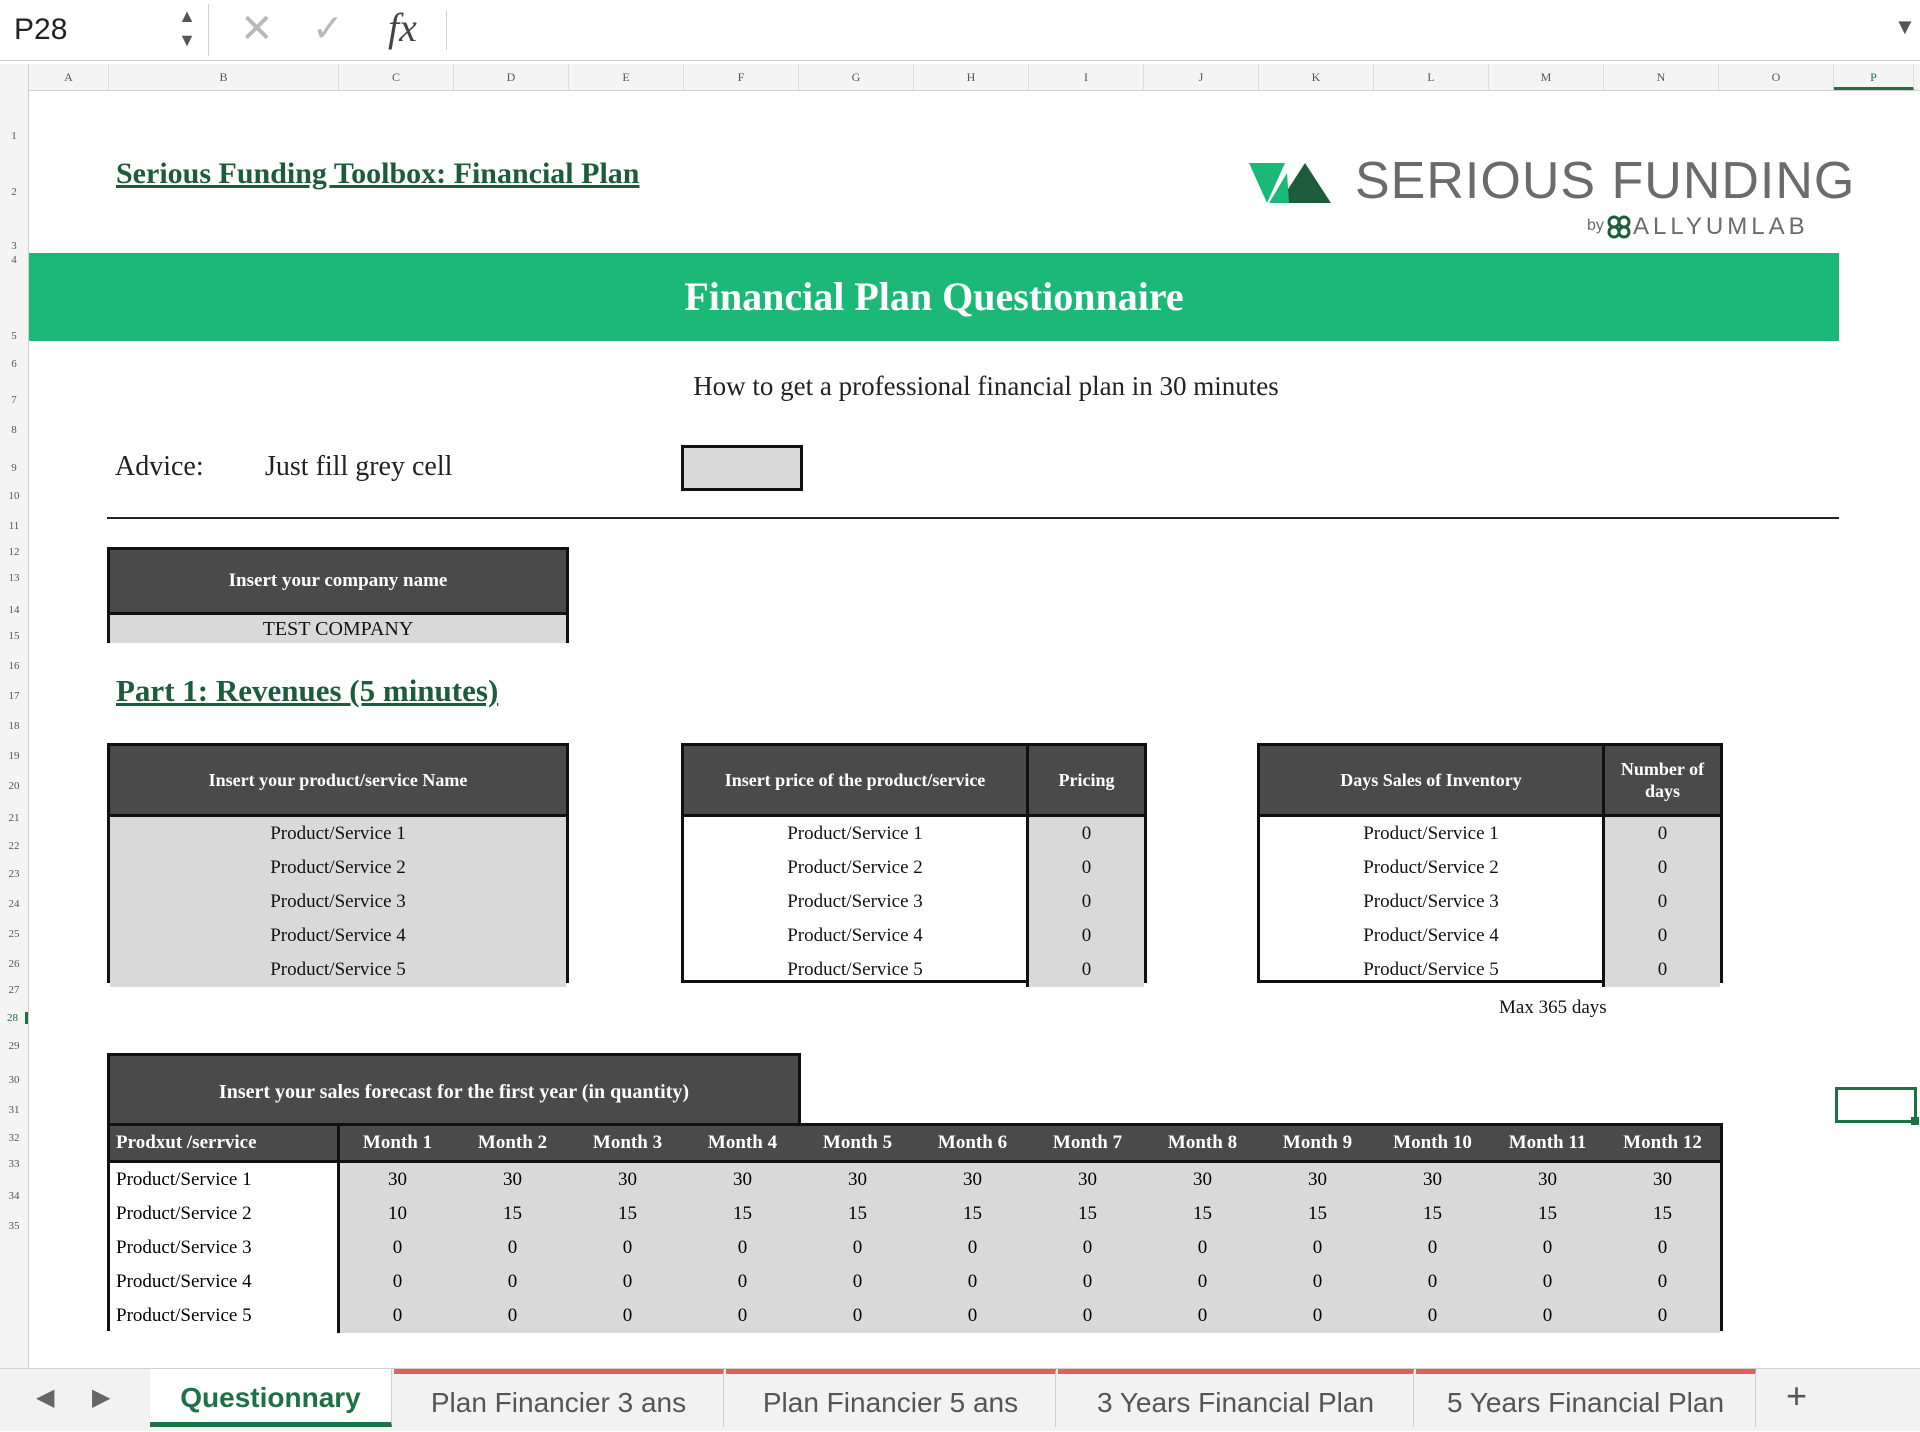  I want to click on row-header-7: 7, so click(14, 400).